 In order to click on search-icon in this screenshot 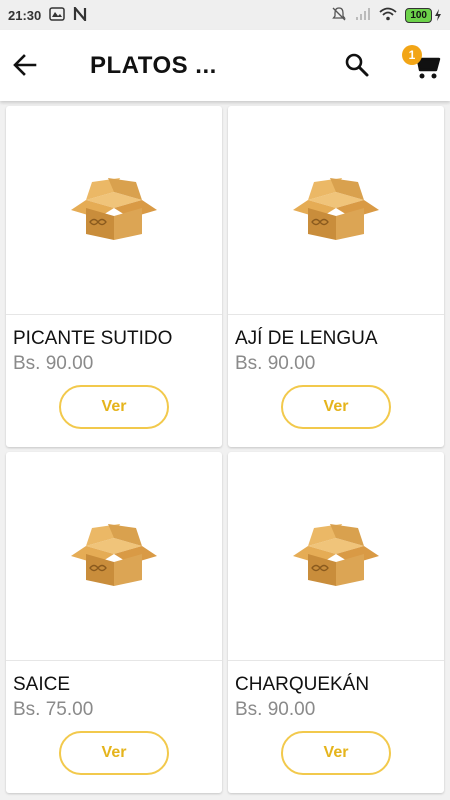, I will do `click(357, 65)`.